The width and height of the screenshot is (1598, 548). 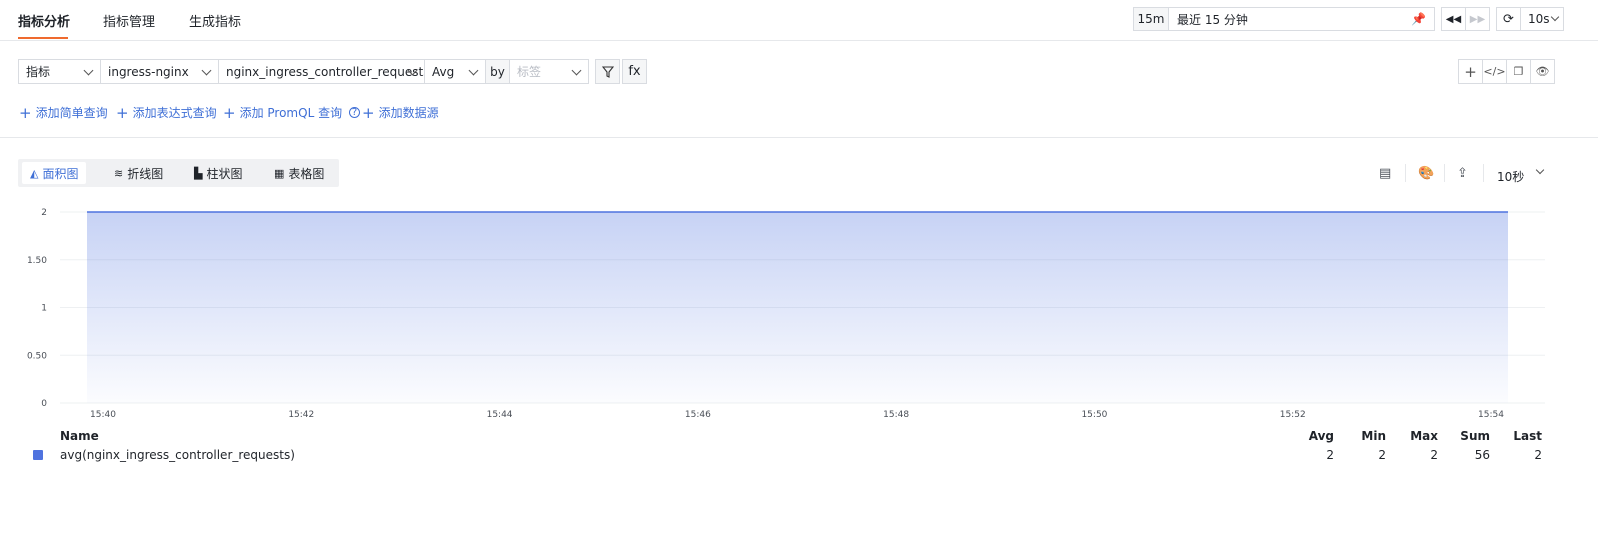 I want to click on filter-icon, so click(x=607, y=71).